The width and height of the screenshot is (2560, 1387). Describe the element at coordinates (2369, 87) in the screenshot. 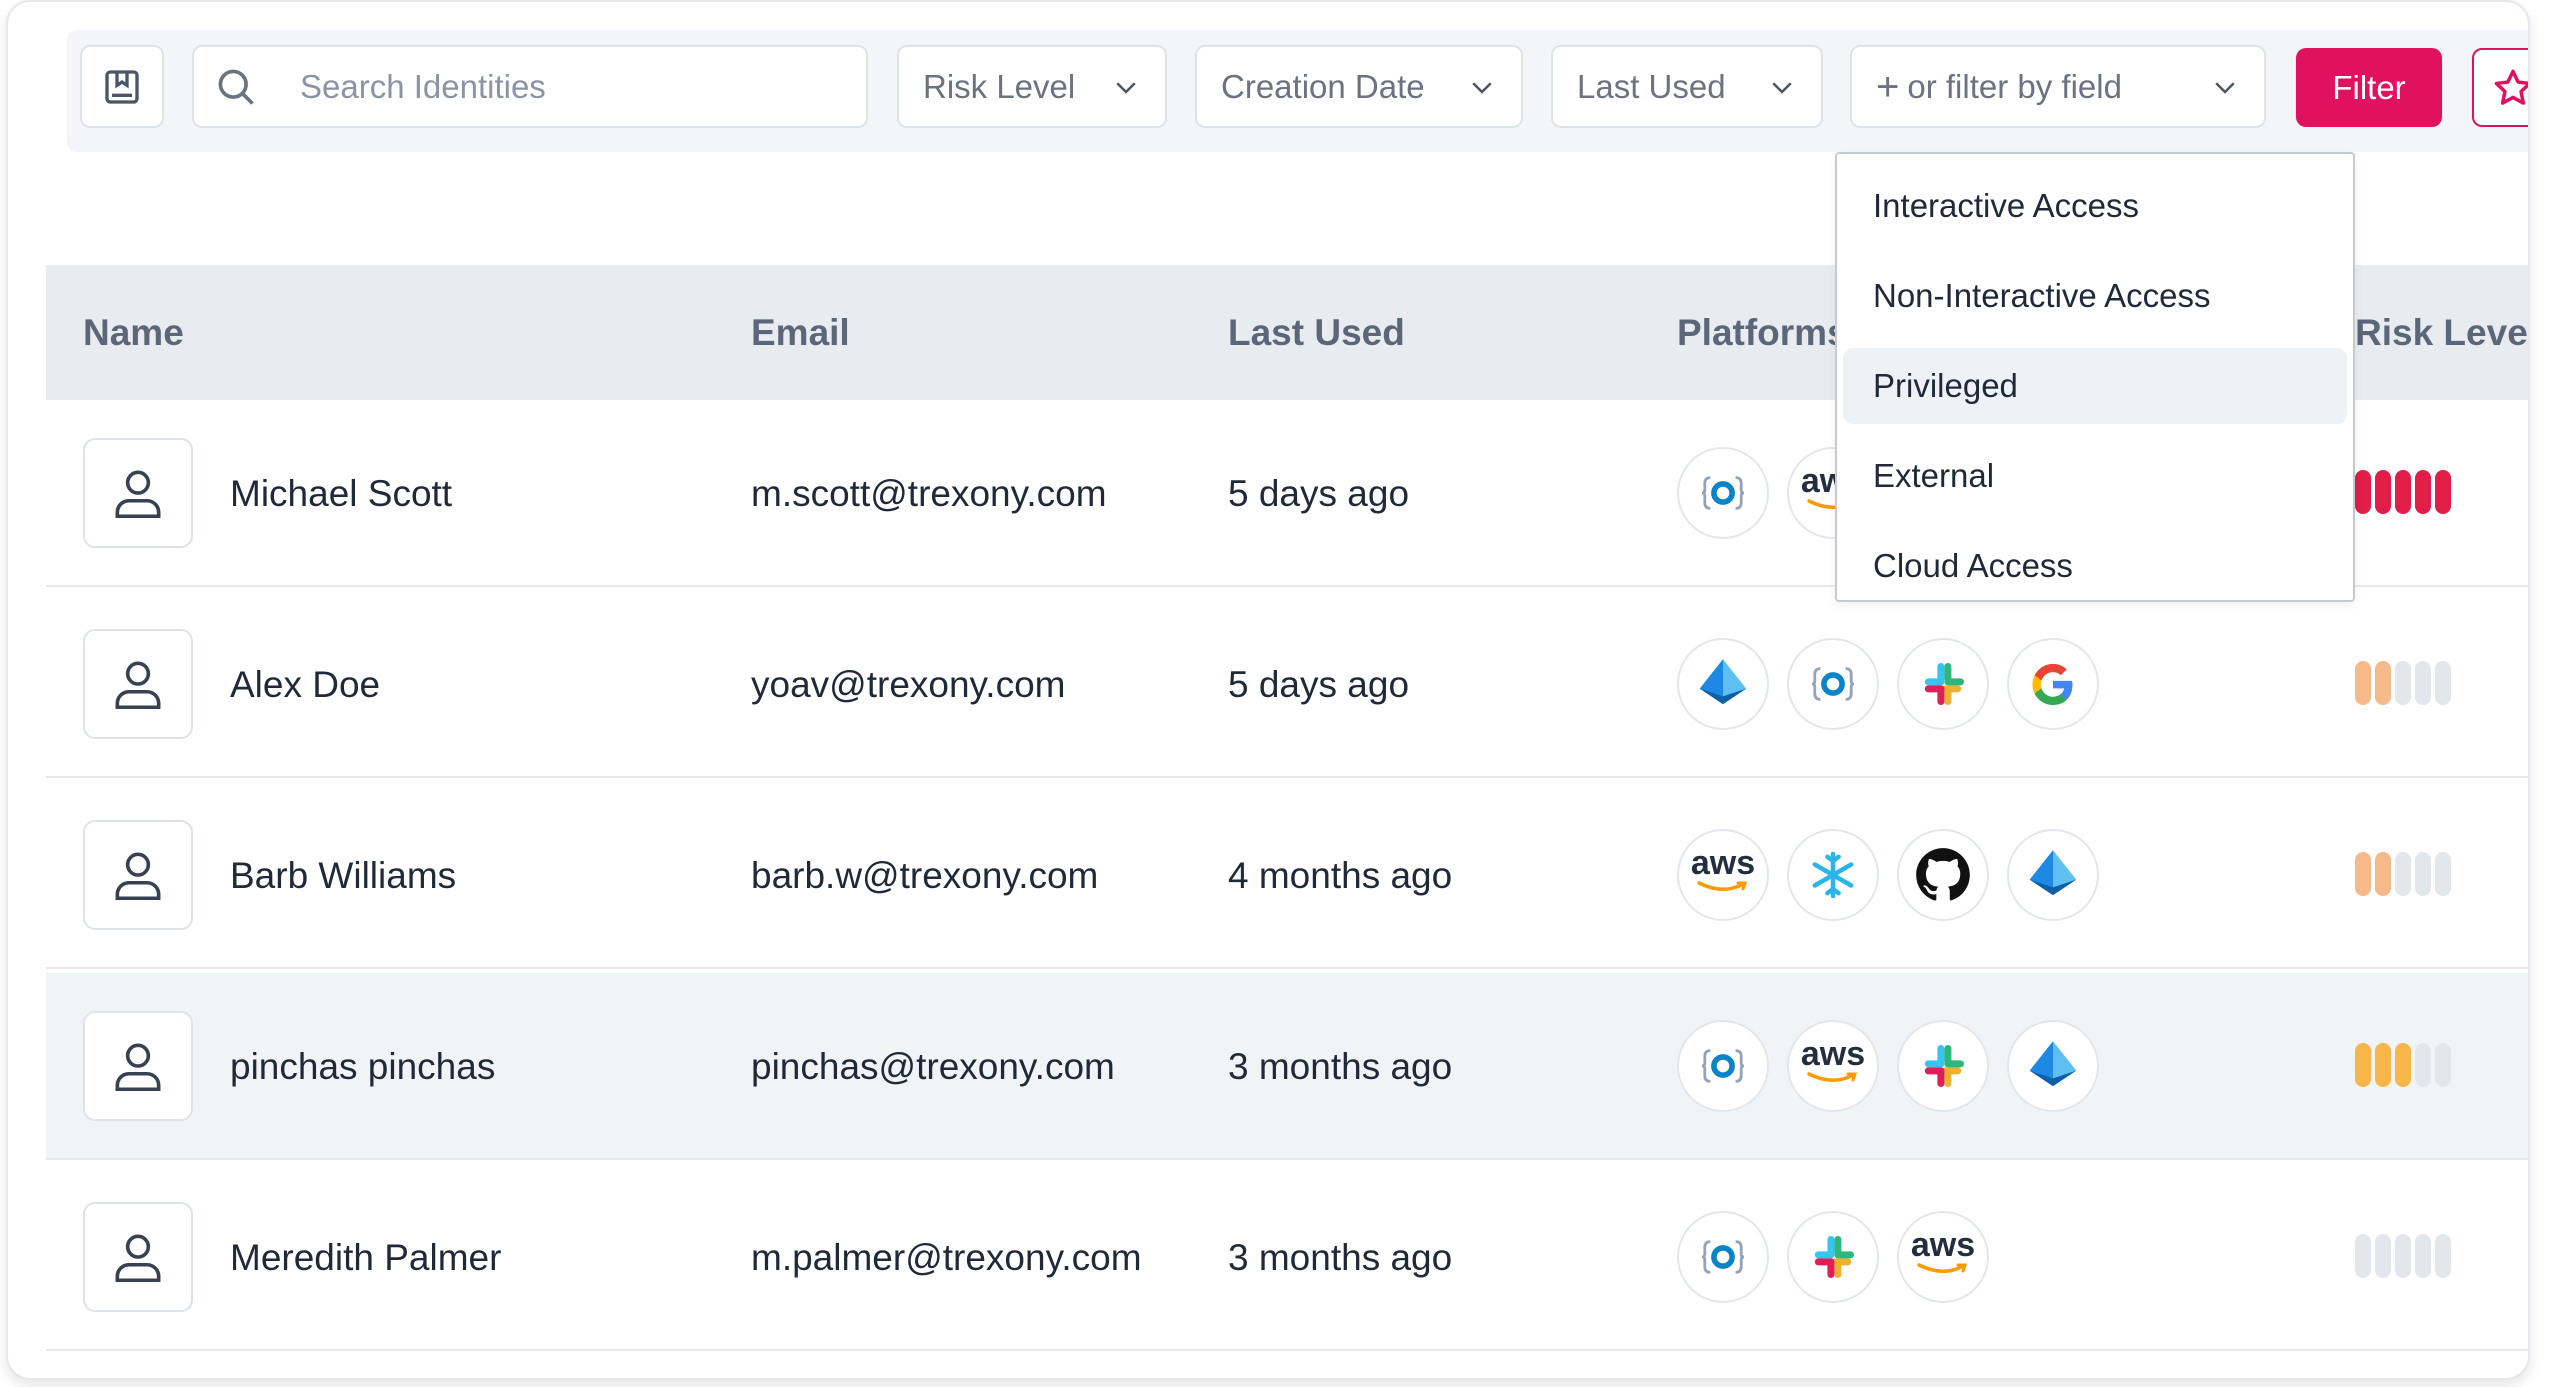

I see `filter-button: Filter` at that location.